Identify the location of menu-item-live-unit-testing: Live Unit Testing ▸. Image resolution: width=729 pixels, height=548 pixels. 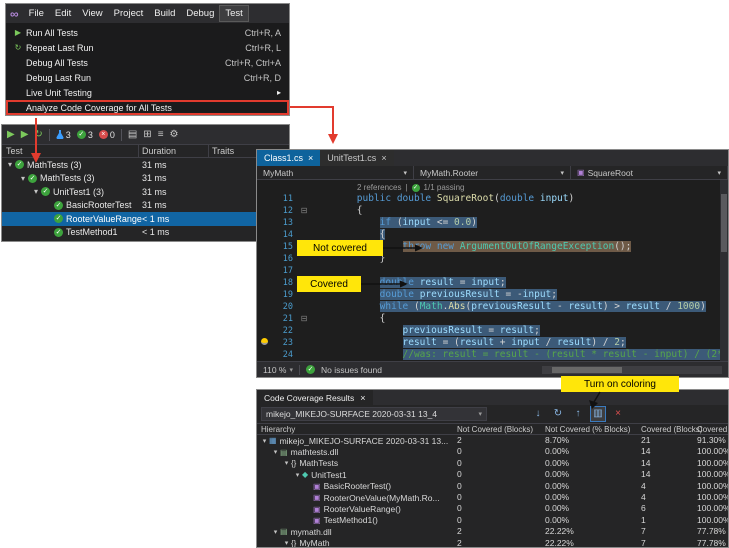
(147, 92).